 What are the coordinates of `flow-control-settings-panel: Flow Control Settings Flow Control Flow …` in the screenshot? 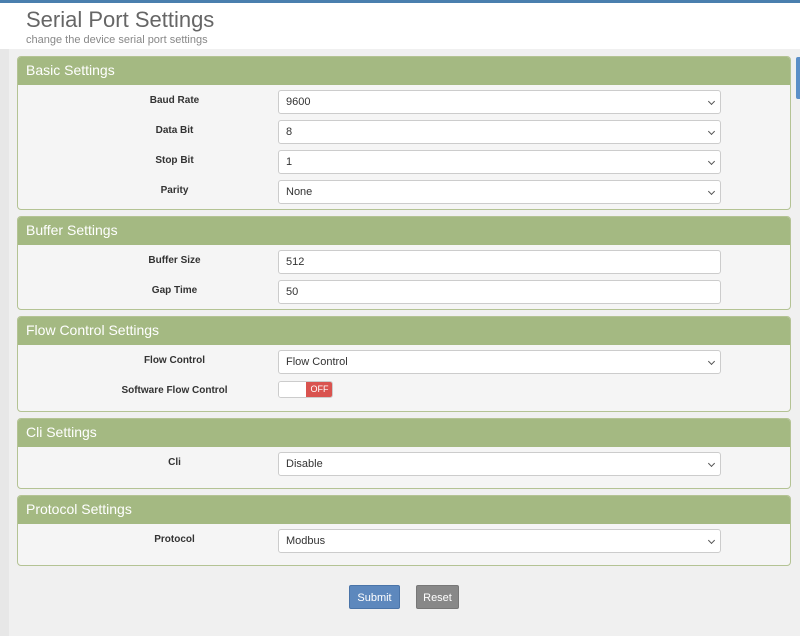 It's located at (404, 364).